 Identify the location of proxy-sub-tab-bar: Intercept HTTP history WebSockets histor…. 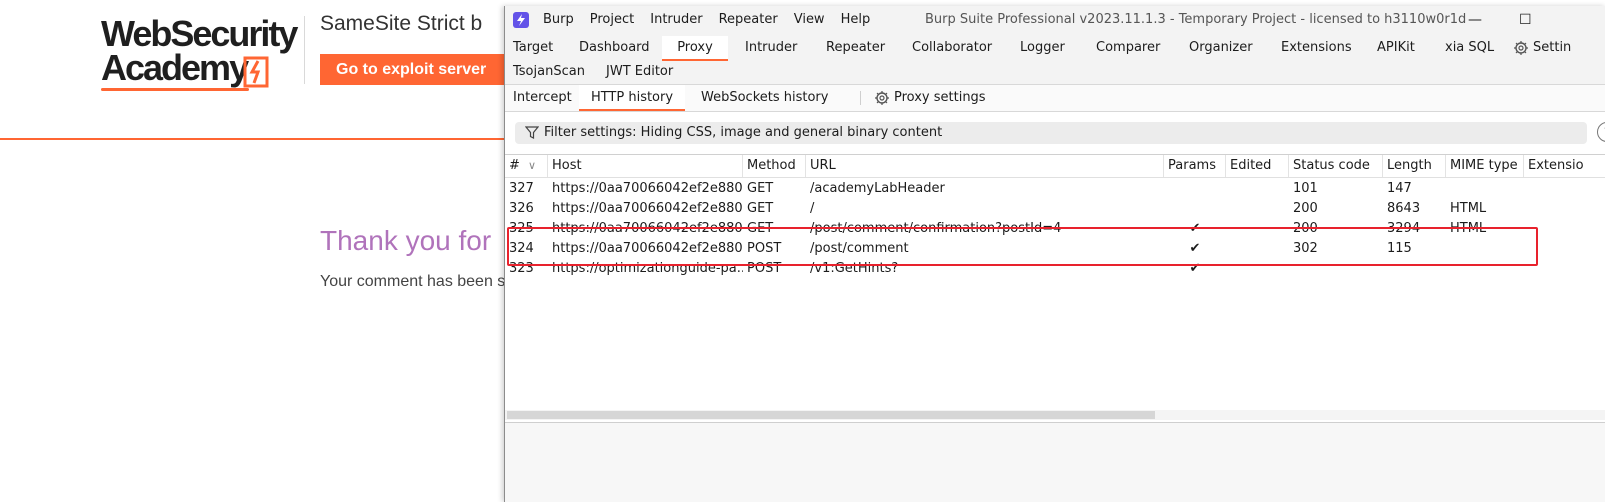
(1055, 98).